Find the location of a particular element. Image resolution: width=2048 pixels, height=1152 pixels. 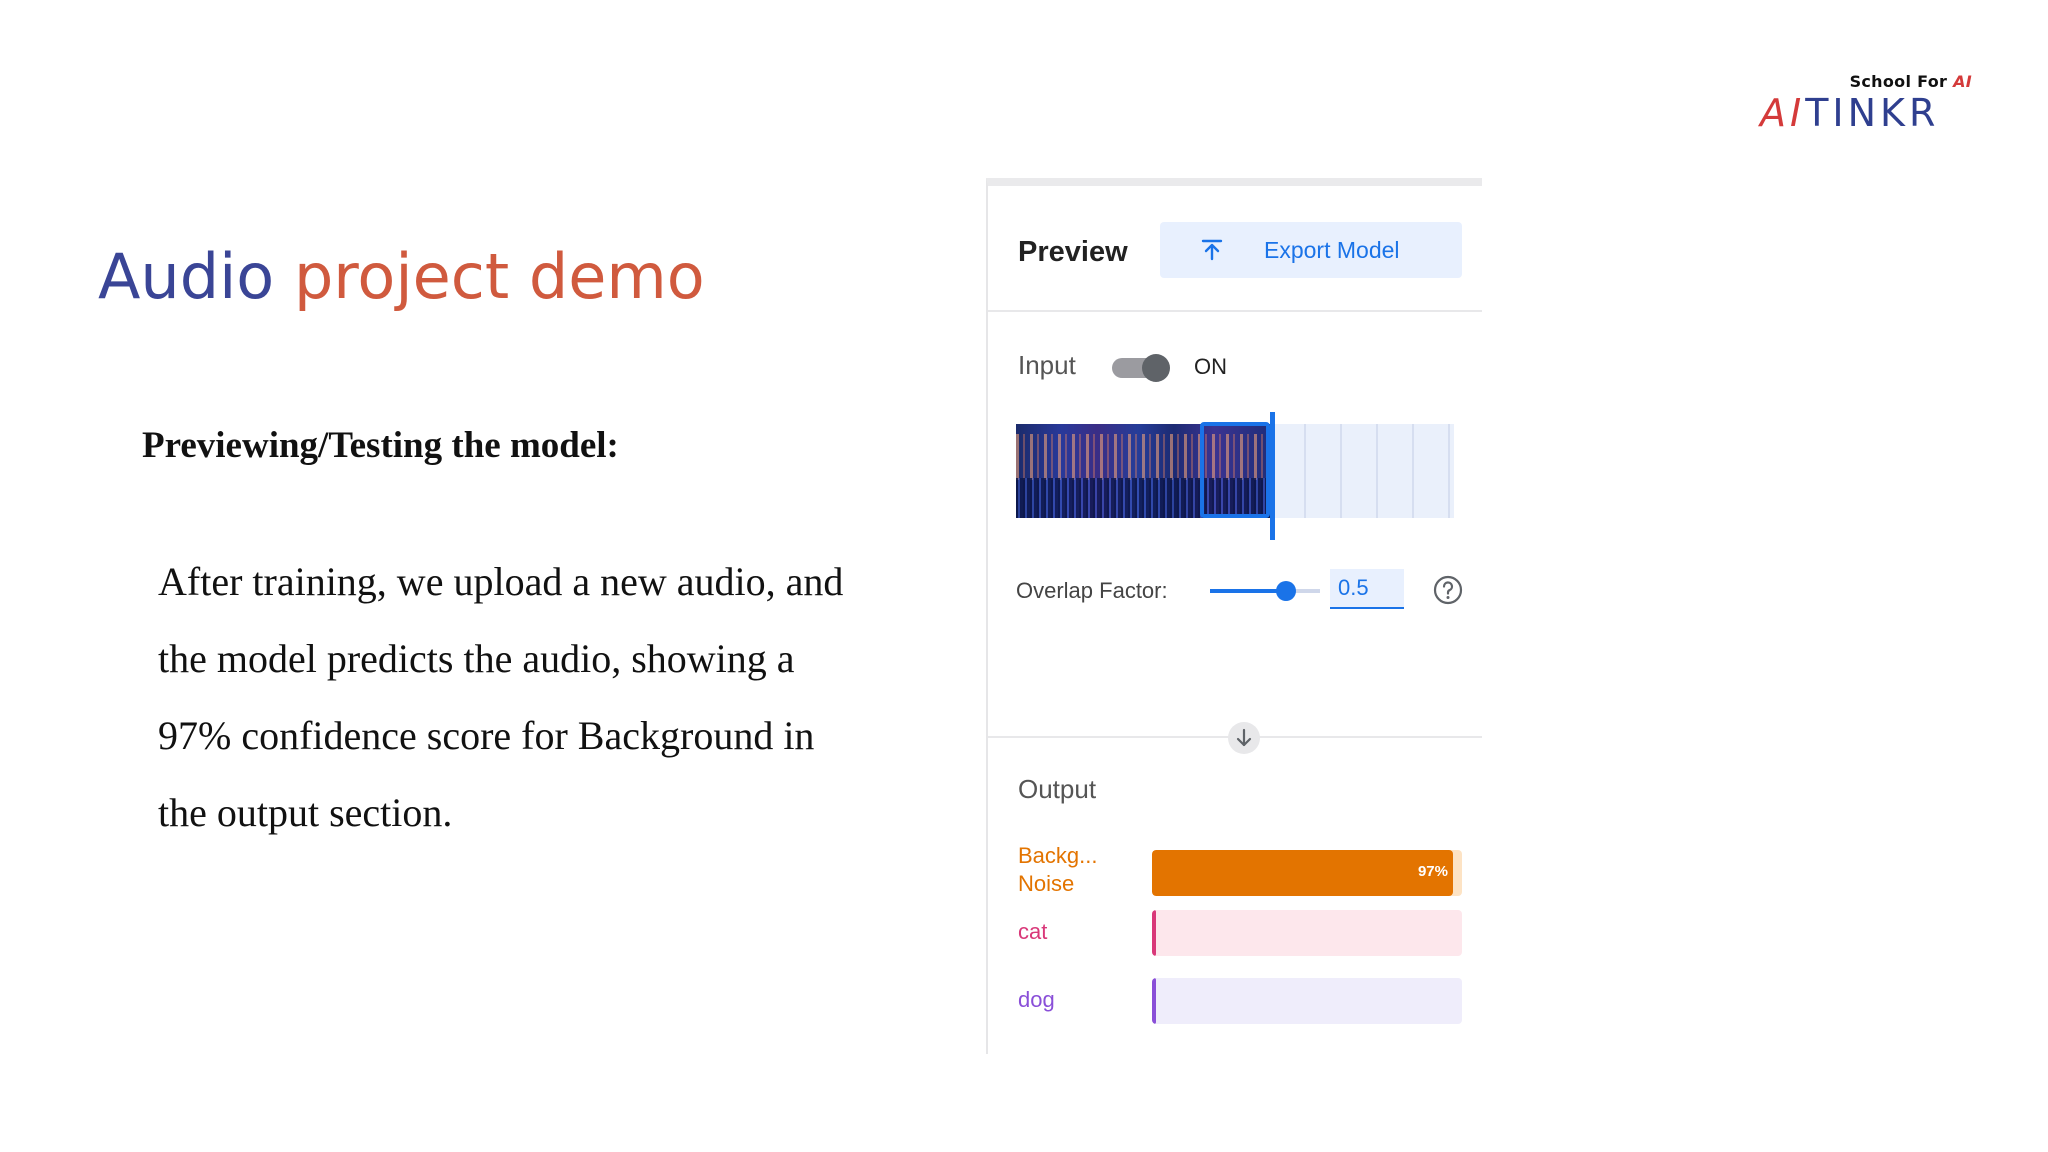

panel-divider is located at coordinates (1235, 311).